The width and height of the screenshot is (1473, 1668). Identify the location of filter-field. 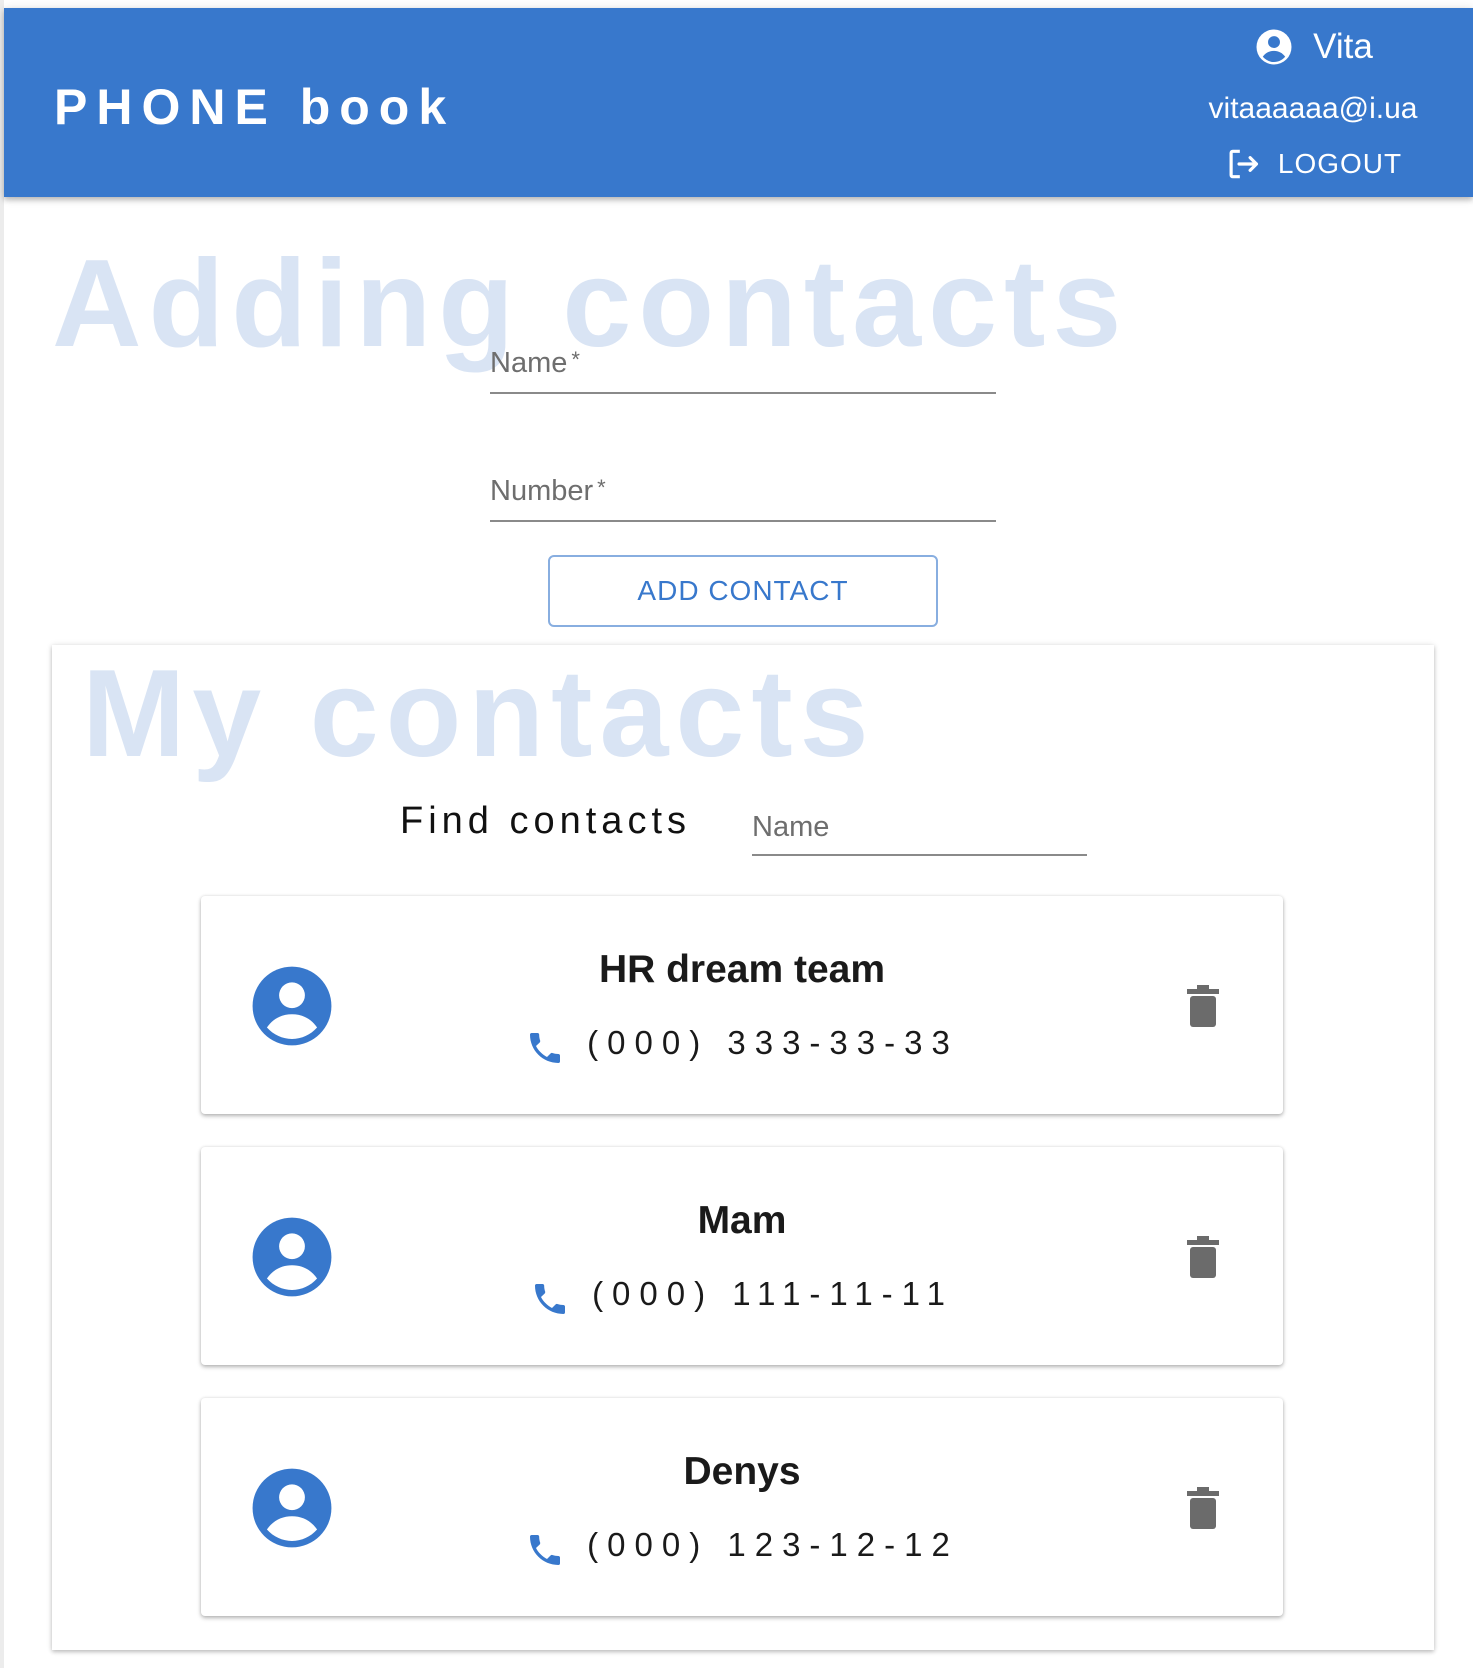
(919, 828).